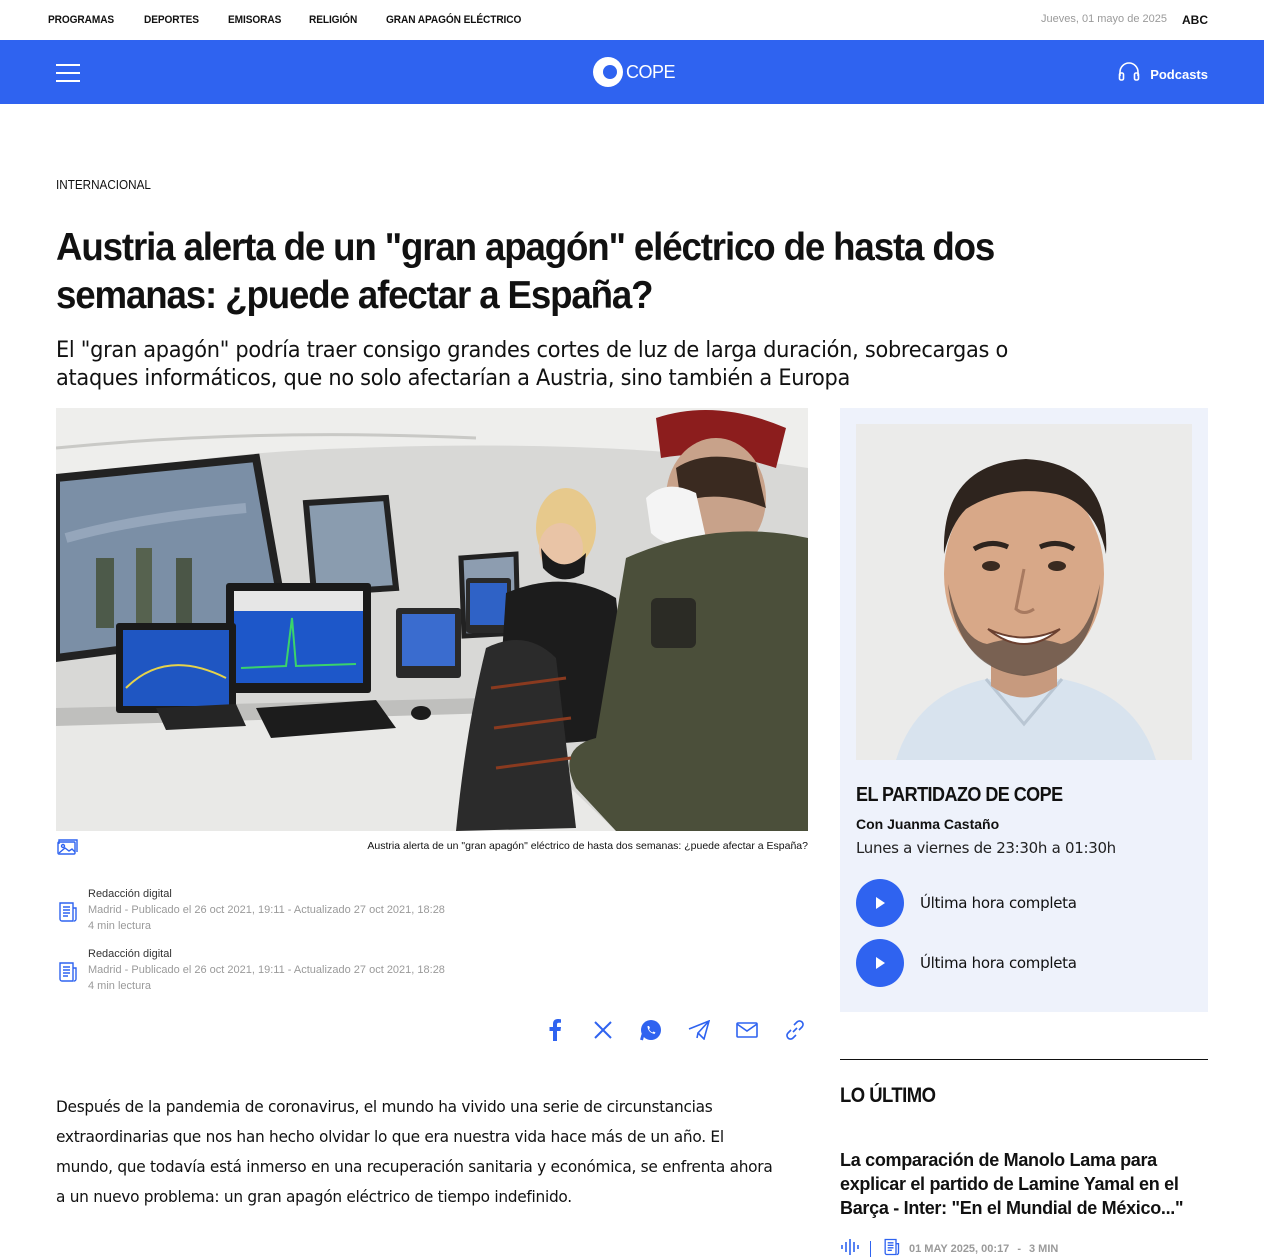 The height and width of the screenshot is (1258, 1264). Describe the element at coordinates (959, 1249) in the screenshot. I see `latest-item-date: 01 MAY 2025, 00:17` at that location.